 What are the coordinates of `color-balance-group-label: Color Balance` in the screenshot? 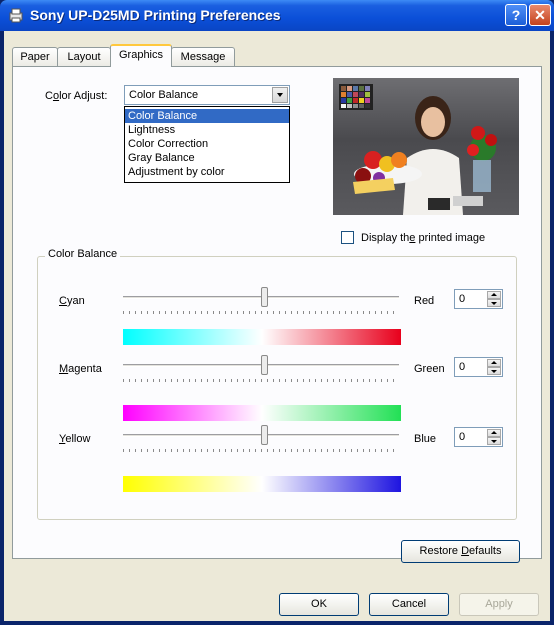 It's located at (83, 254).